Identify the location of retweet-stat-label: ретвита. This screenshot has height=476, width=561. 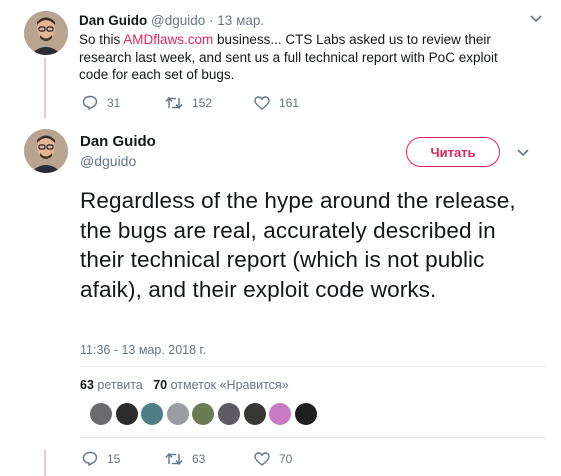
(119, 385).